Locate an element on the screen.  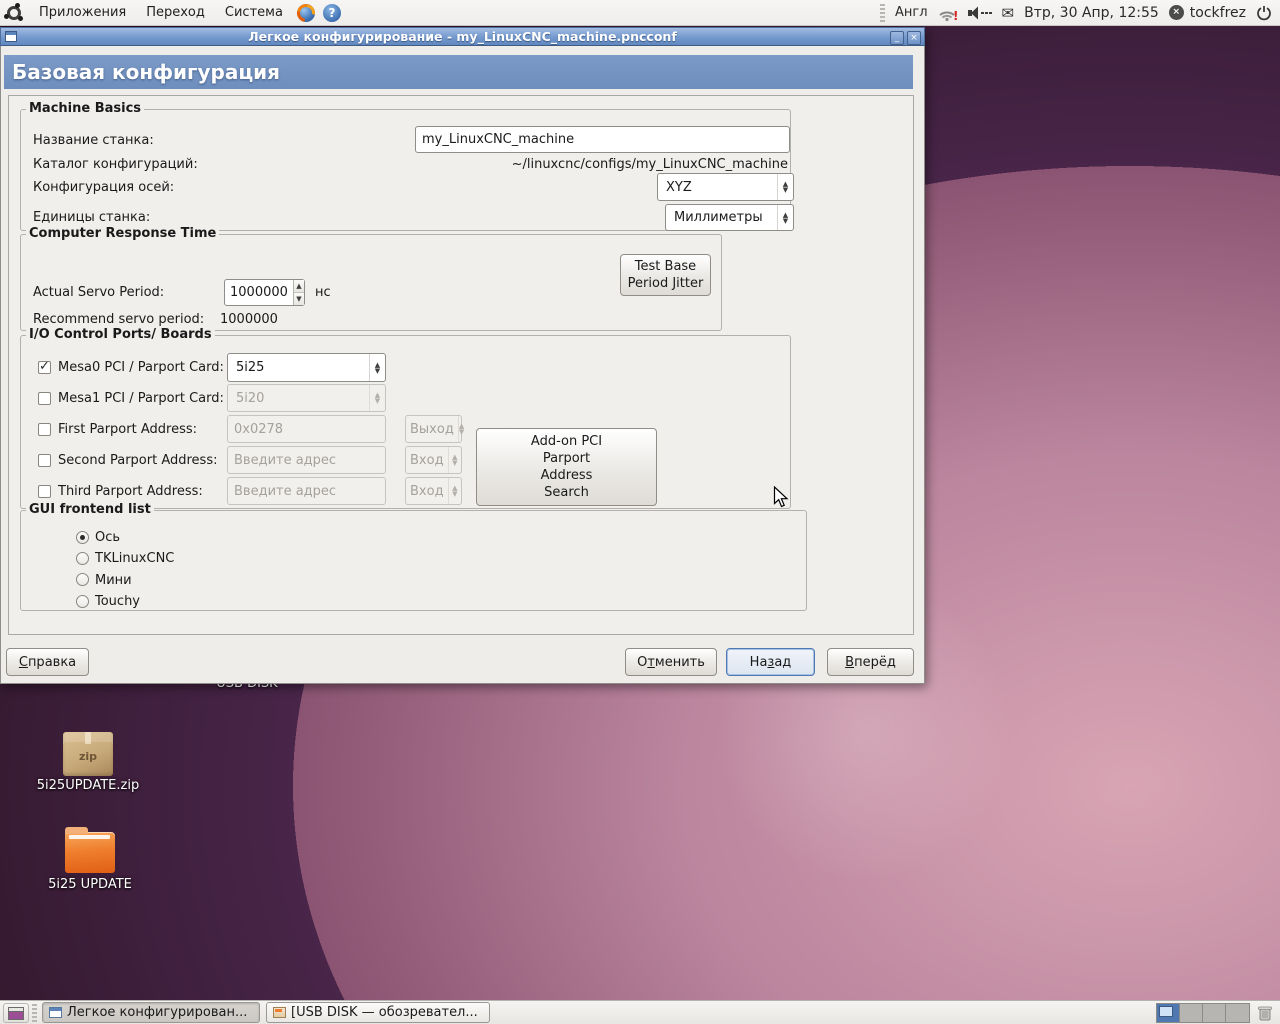
parport3-label: Third Parport Address: is located at coordinates (130, 491).